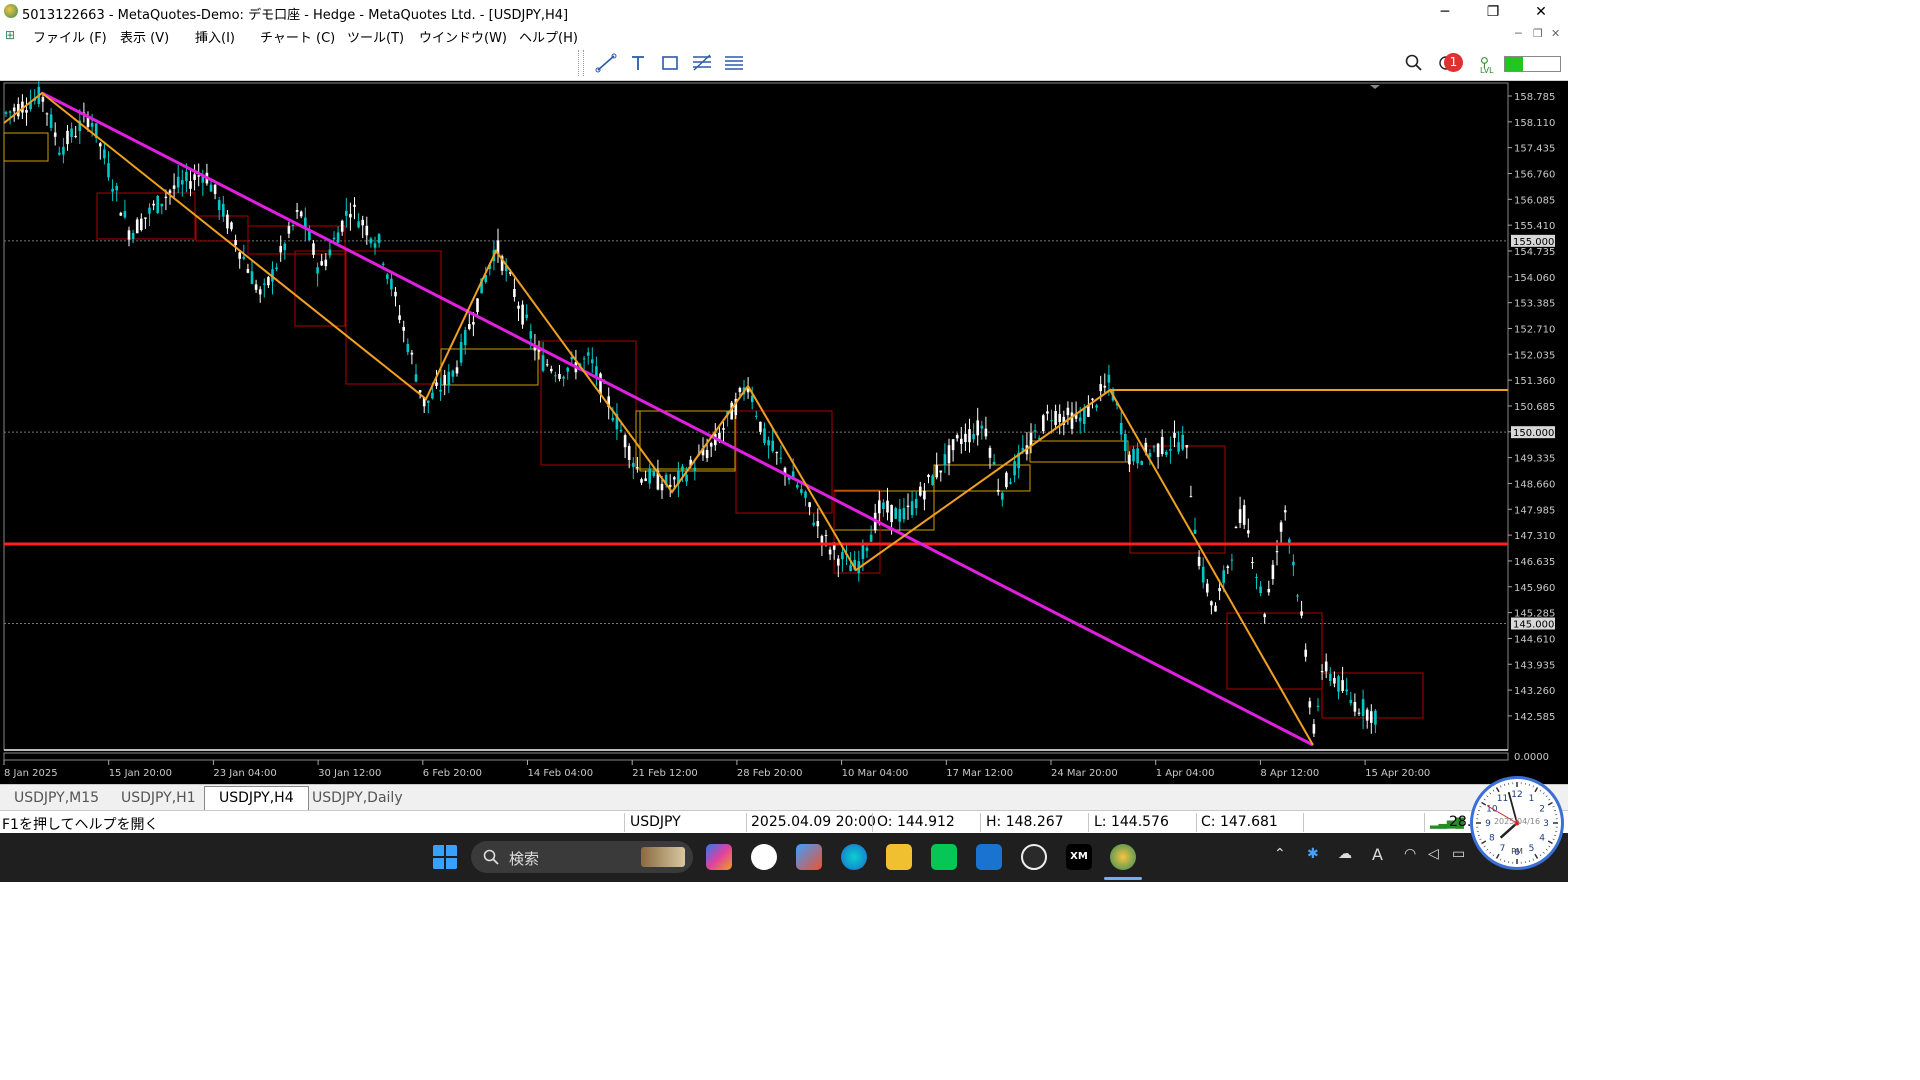  I want to click on tray-expand-icon: ⌃, so click(1280, 854).